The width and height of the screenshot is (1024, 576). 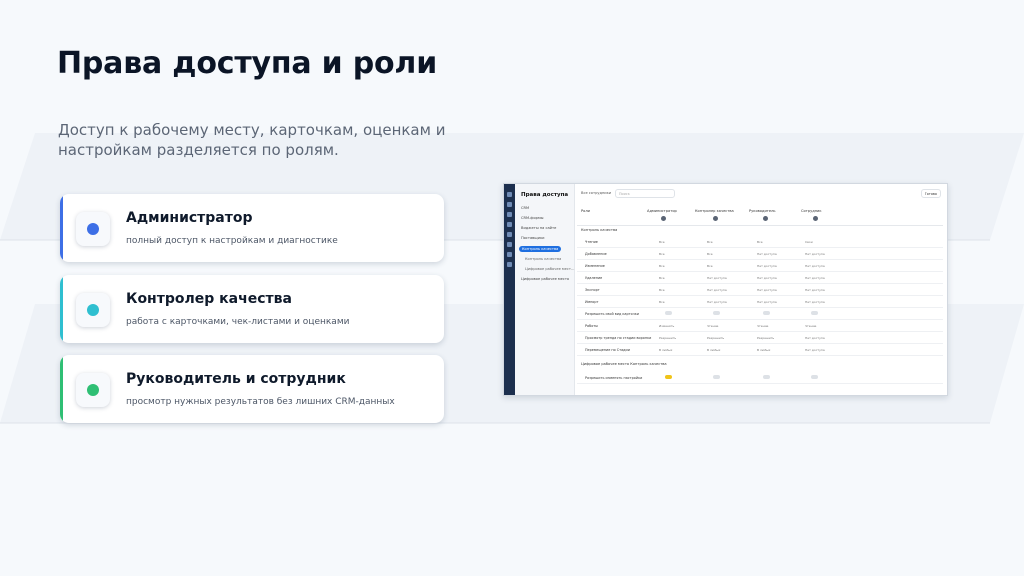 I want to click on permission-row: Изменение Все Все Нет доступа Нет доступа, so click(x=760, y=266).